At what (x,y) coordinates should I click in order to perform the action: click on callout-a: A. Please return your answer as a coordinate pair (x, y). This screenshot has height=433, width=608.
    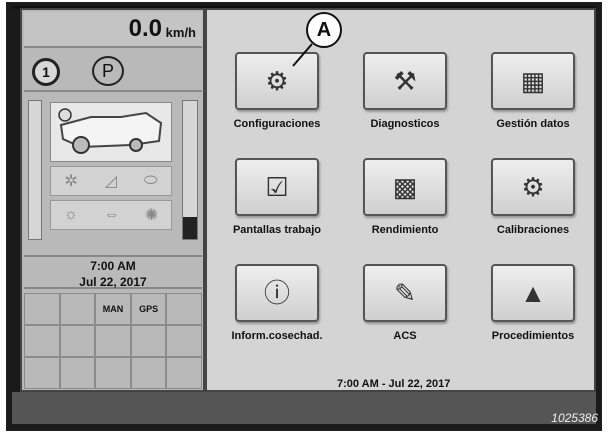
    Looking at the image, I should click on (324, 30).